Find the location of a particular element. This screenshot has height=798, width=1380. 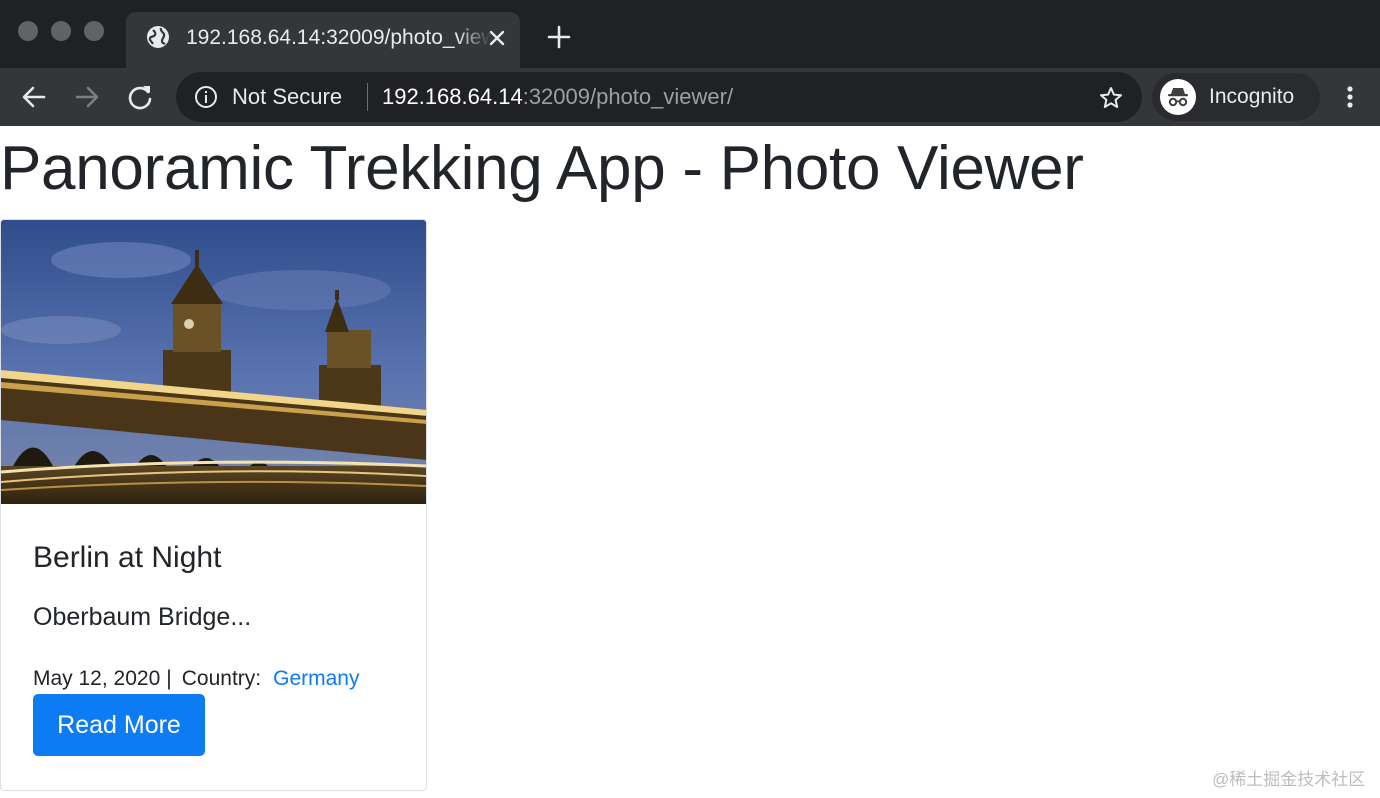

incognito-icon is located at coordinates (1178, 97).